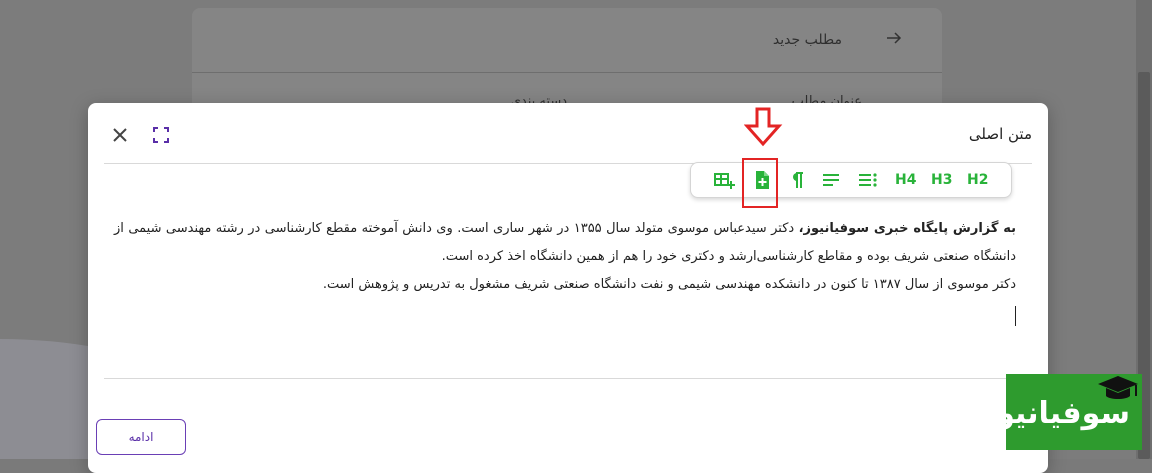 This screenshot has width=1152, height=473. What do you see at coordinates (1015, 316) in the screenshot?
I see `text-caret` at bounding box center [1015, 316].